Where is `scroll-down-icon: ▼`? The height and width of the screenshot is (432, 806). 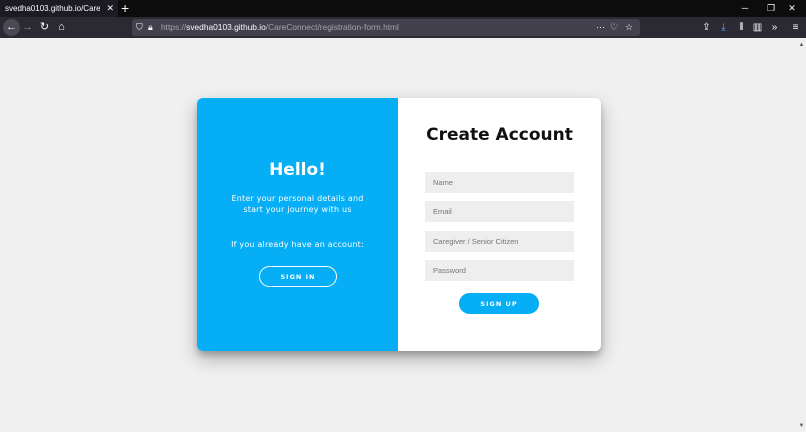 scroll-down-icon: ▼ is located at coordinates (801, 426).